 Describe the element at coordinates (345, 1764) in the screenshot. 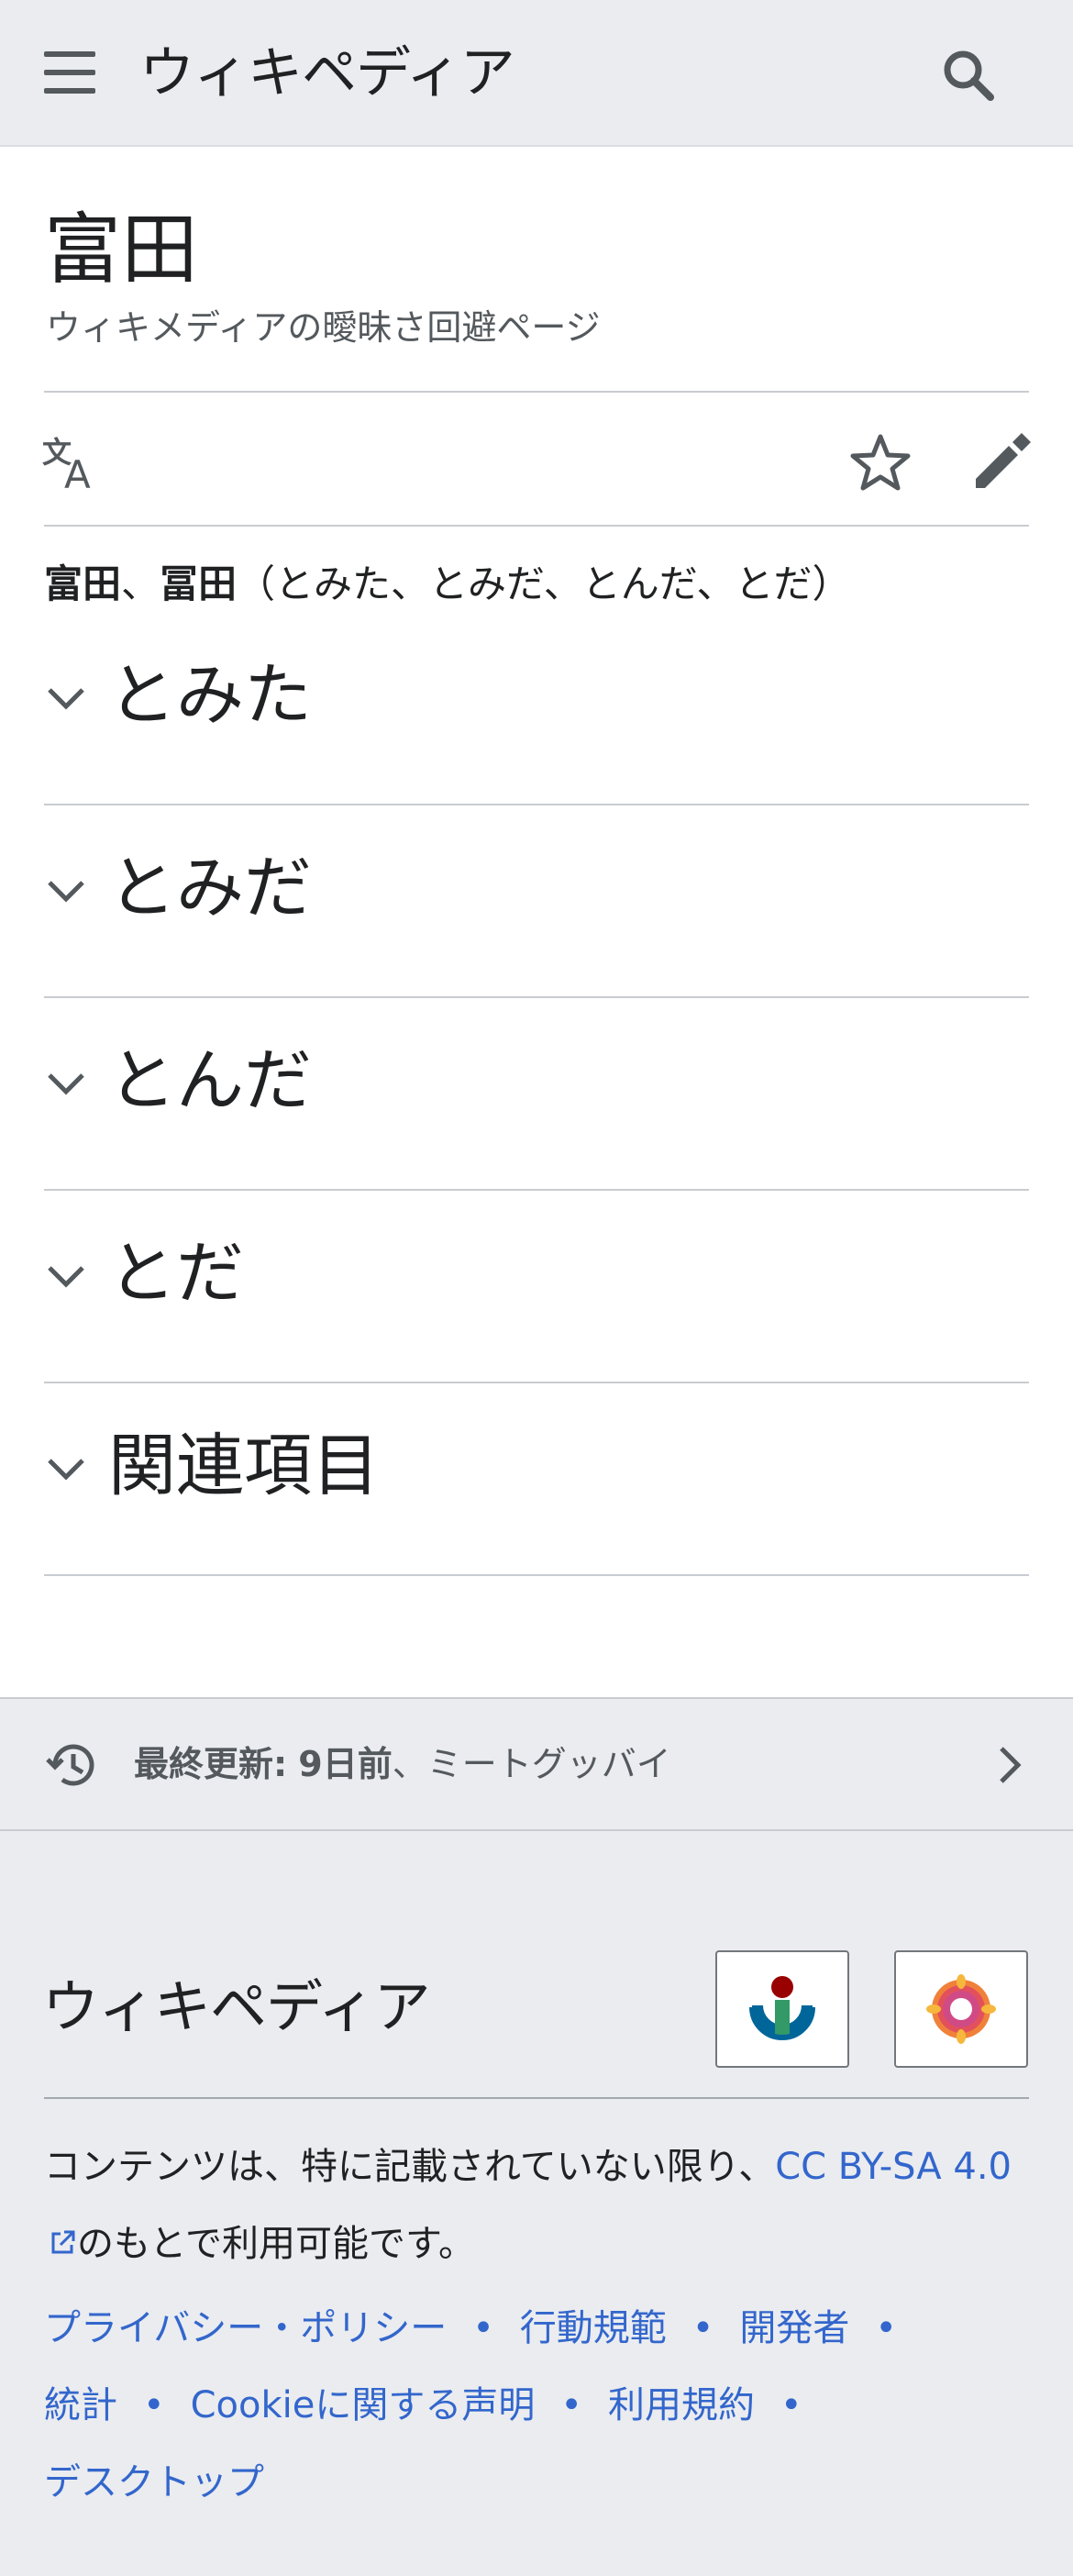

I see `last-updated-time: 9日前` at that location.